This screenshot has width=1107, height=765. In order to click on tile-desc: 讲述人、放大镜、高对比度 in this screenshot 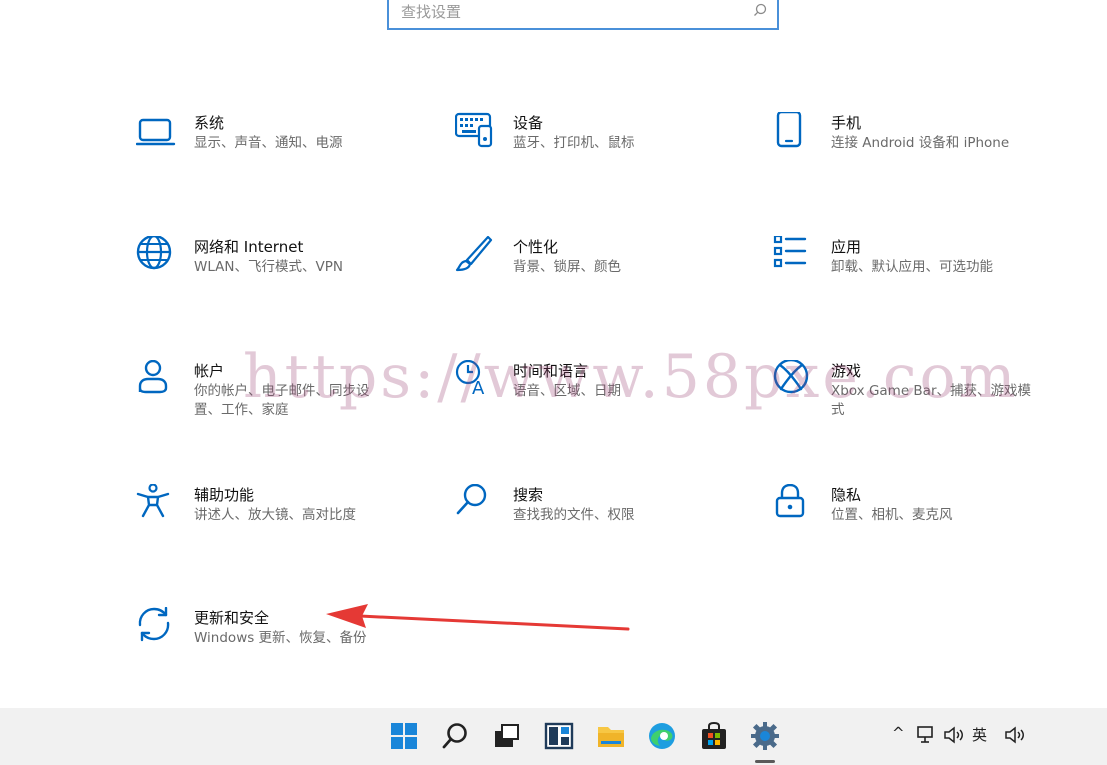, I will do `click(275, 515)`.